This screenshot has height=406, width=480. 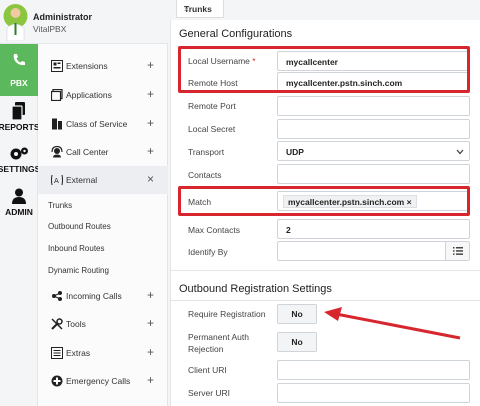 I want to click on label-client-uri: Client URI, so click(x=207, y=370).